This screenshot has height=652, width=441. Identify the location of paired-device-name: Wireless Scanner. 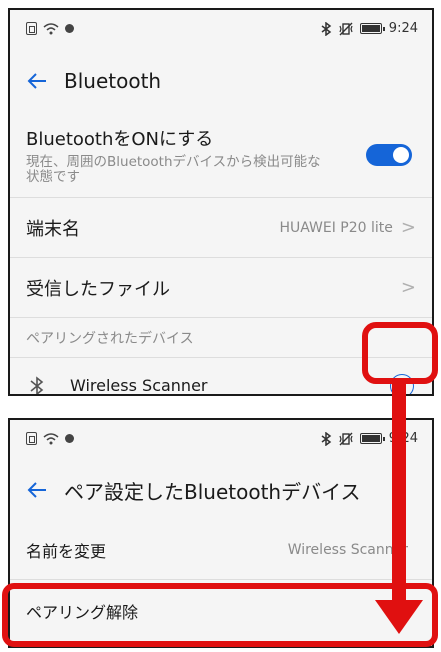
(139, 385).